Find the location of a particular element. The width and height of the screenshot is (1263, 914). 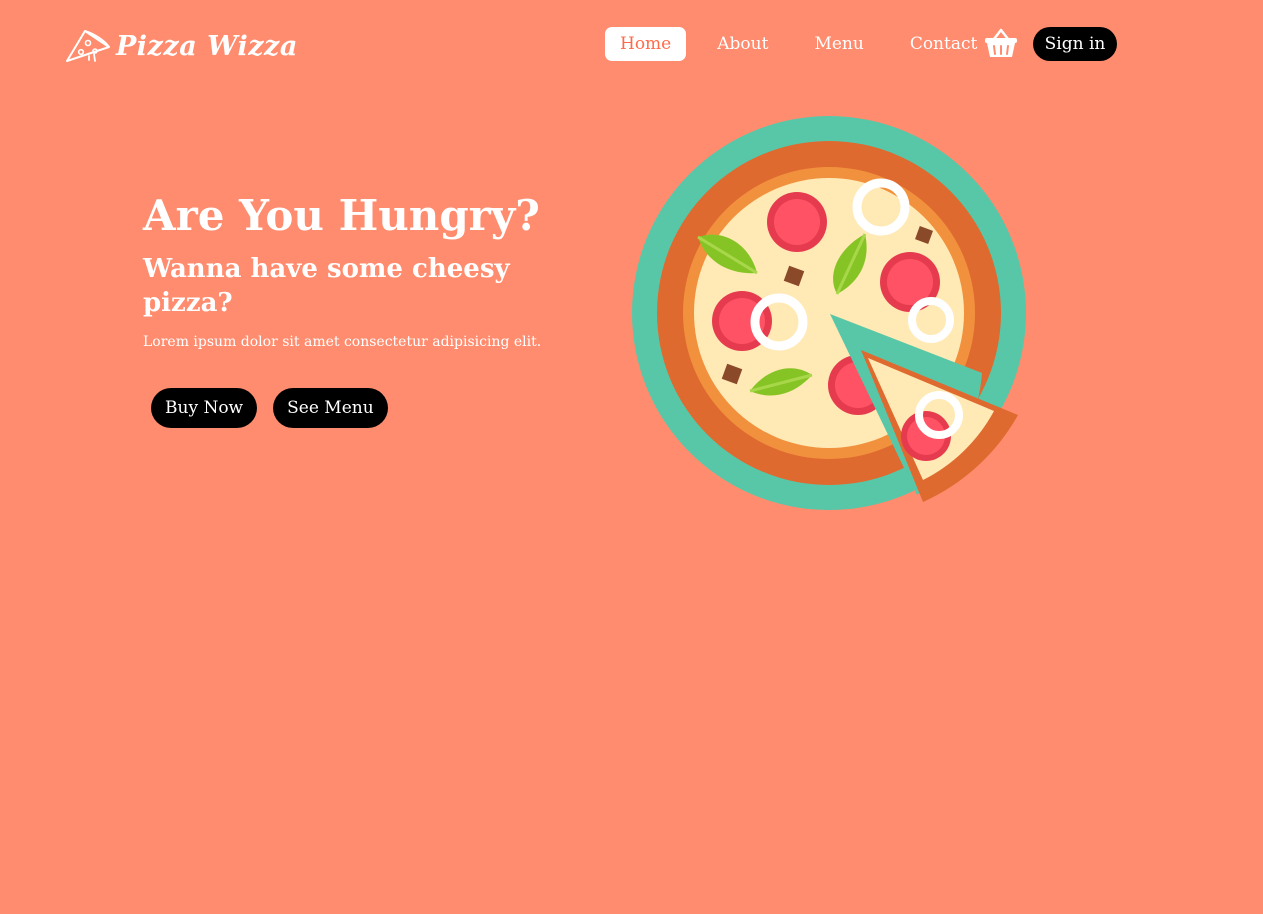

pizza-slice-icon is located at coordinates (88, 46).